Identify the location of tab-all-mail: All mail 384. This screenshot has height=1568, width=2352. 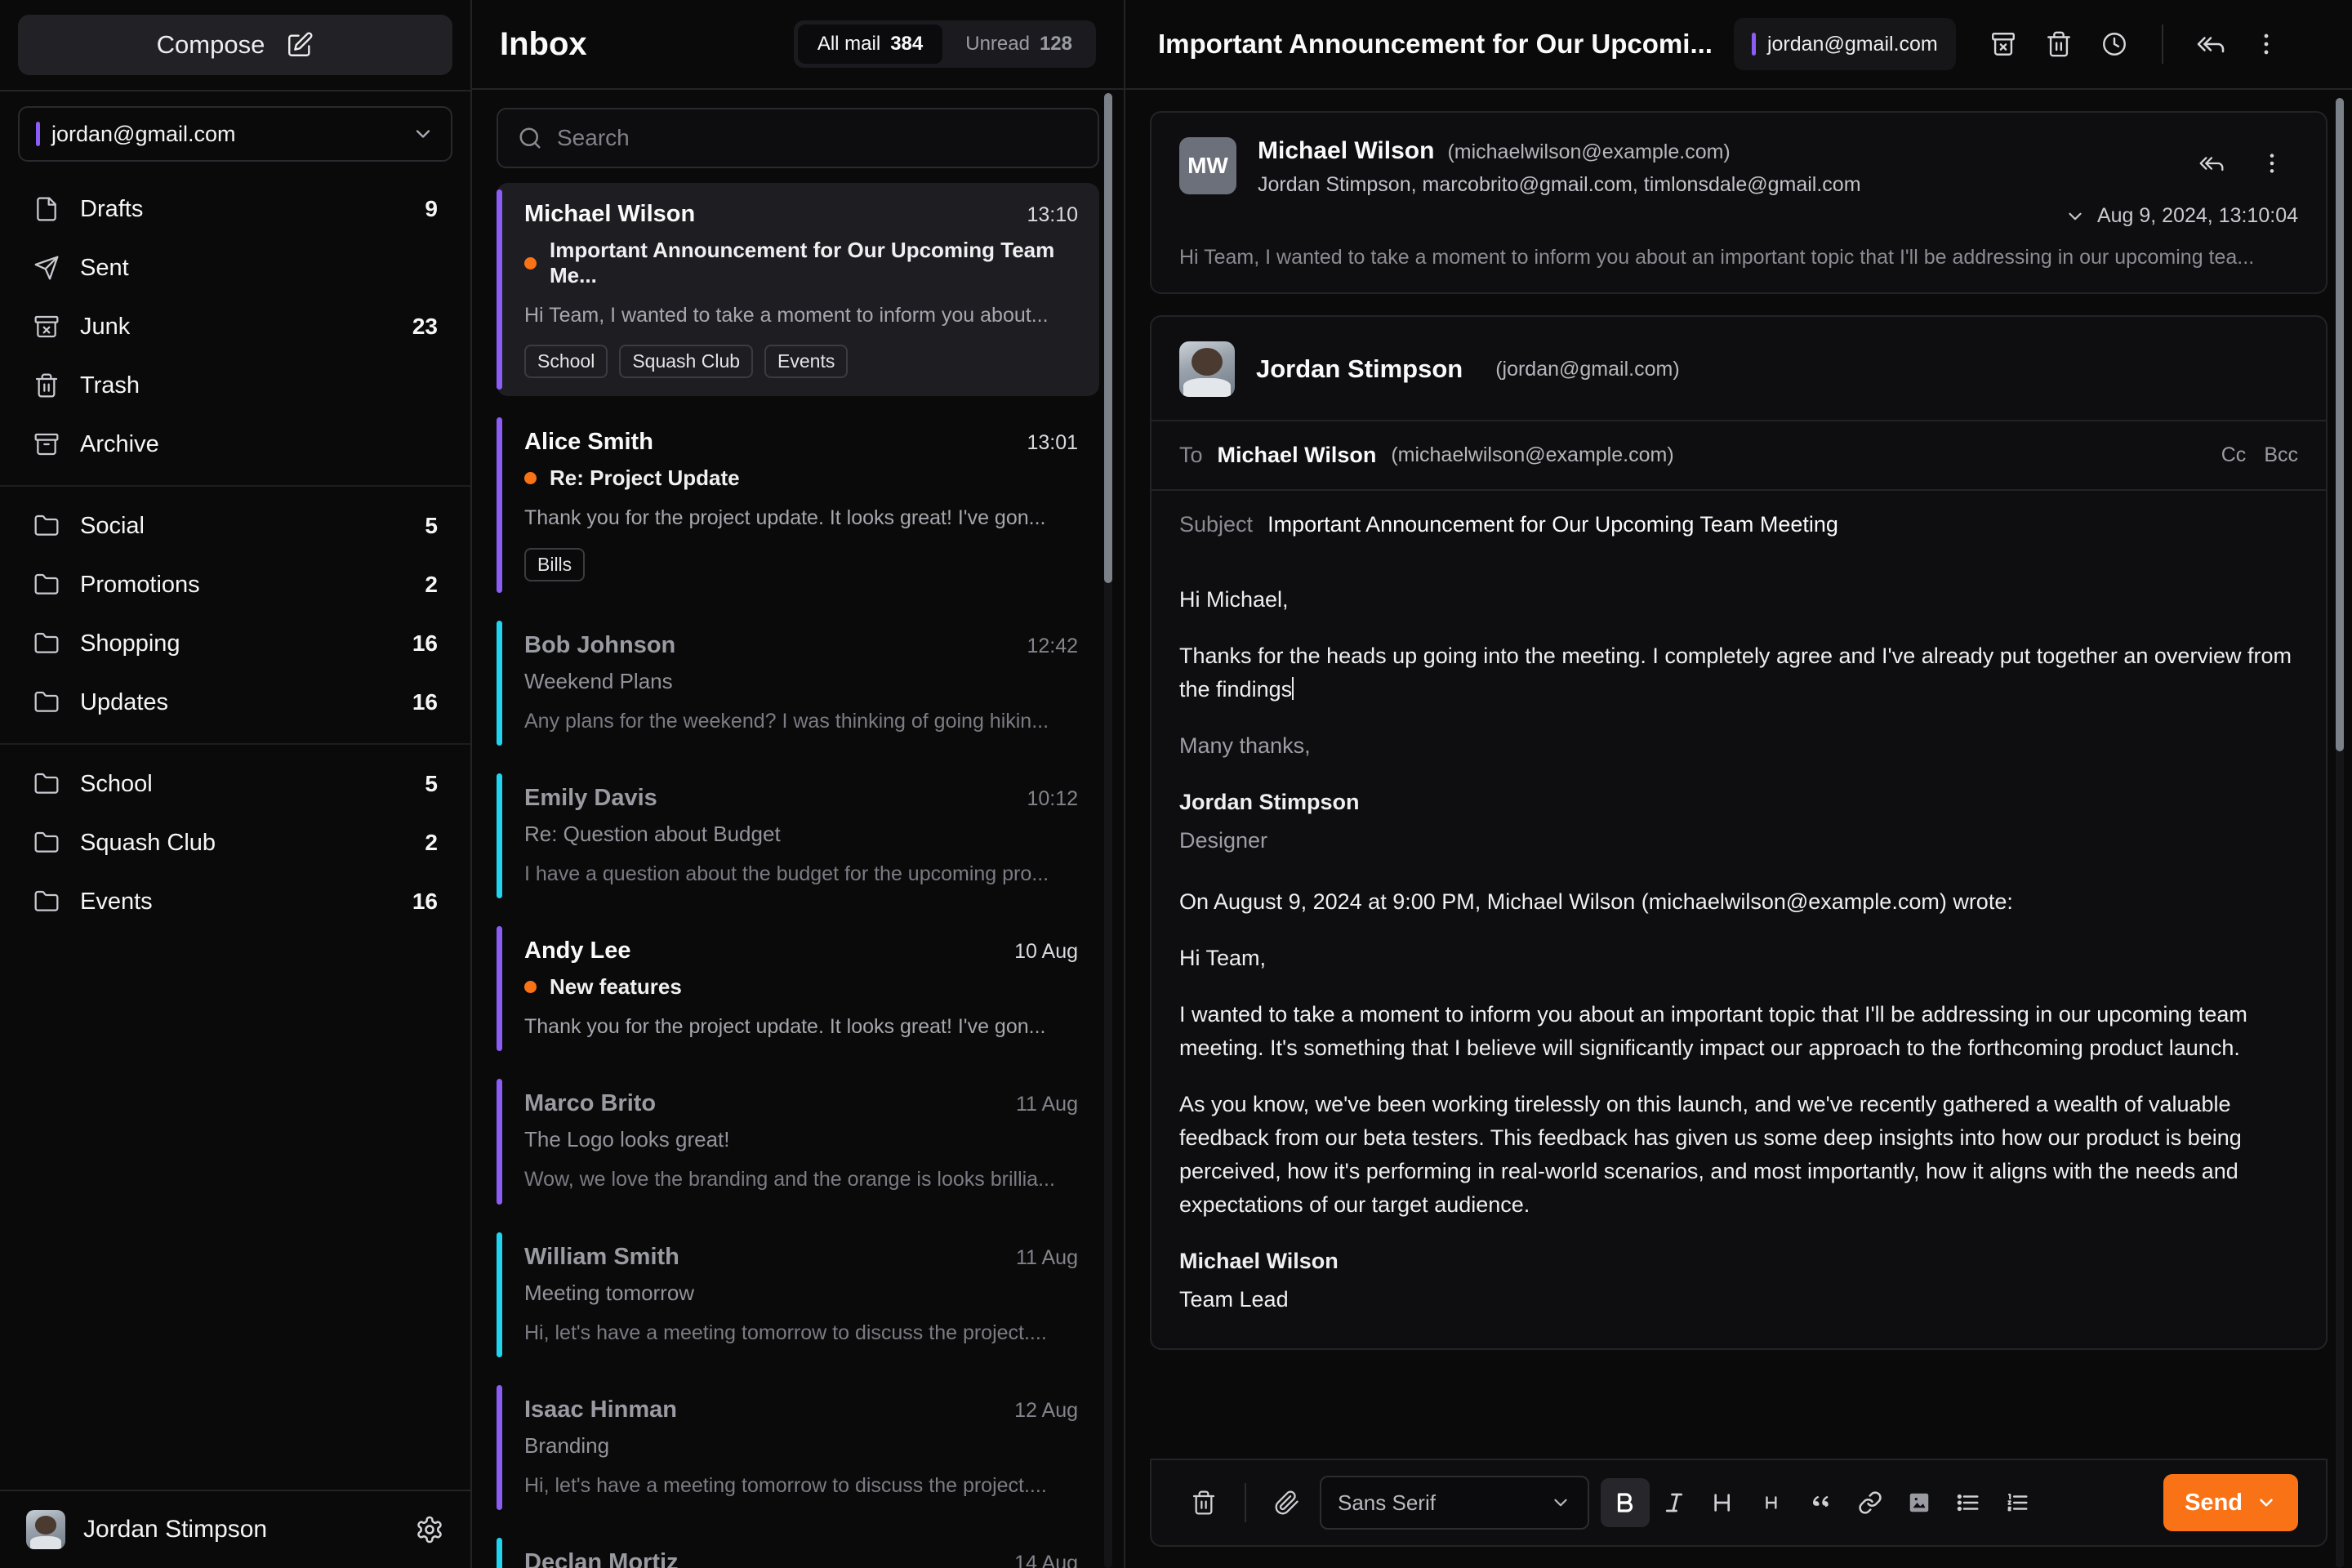
(870, 44).